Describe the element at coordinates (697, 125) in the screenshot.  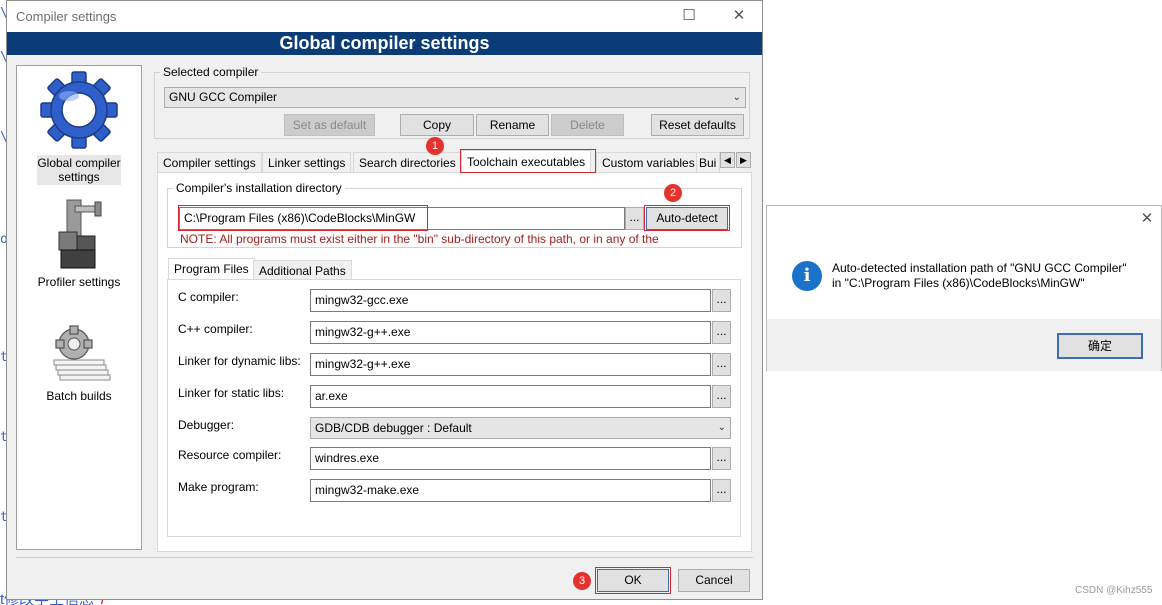
I see `reset-defaults-button: Reset defaults` at that location.